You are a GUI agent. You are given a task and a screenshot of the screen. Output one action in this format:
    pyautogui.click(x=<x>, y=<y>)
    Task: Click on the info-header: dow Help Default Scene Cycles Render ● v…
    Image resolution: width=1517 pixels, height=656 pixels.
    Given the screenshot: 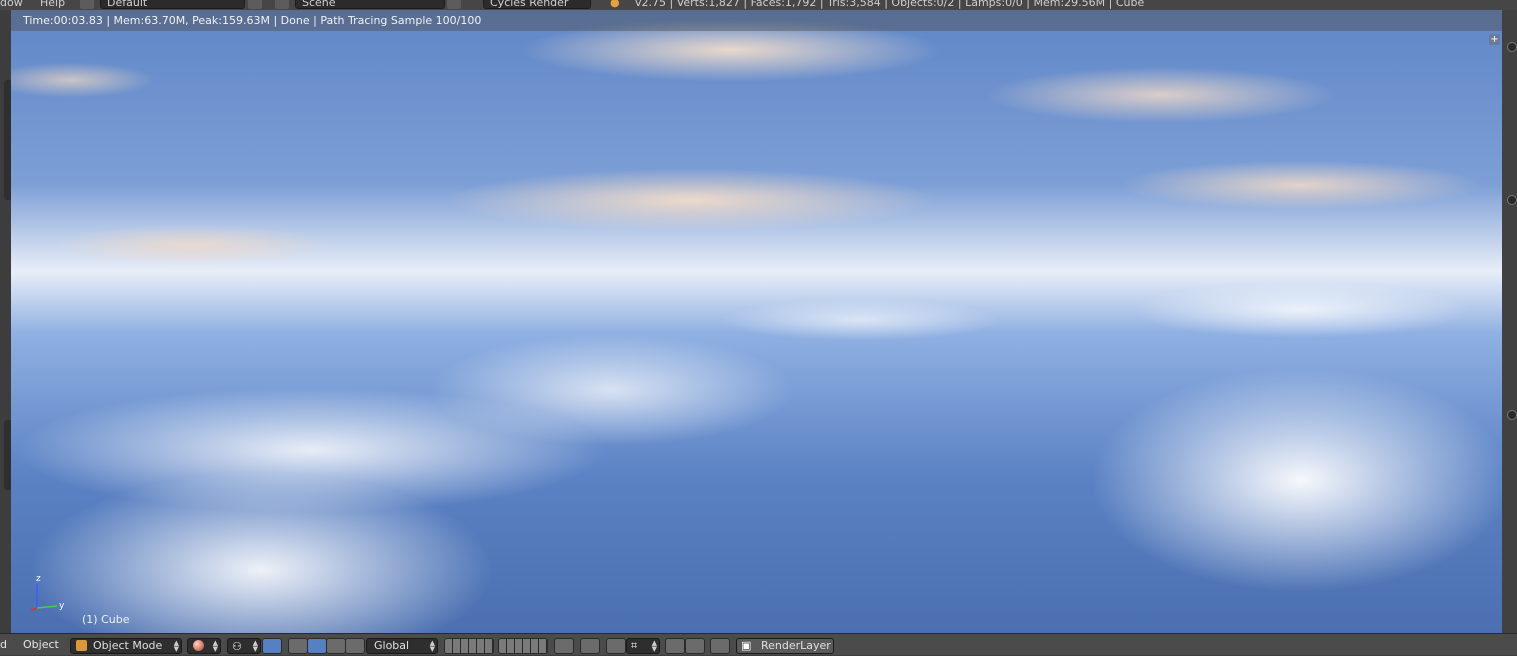 What is the action you would take?
    pyautogui.click(x=758, y=5)
    